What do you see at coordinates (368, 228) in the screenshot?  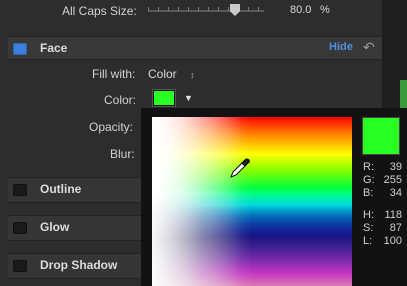 I see `saturation-label: S:` at bounding box center [368, 228].